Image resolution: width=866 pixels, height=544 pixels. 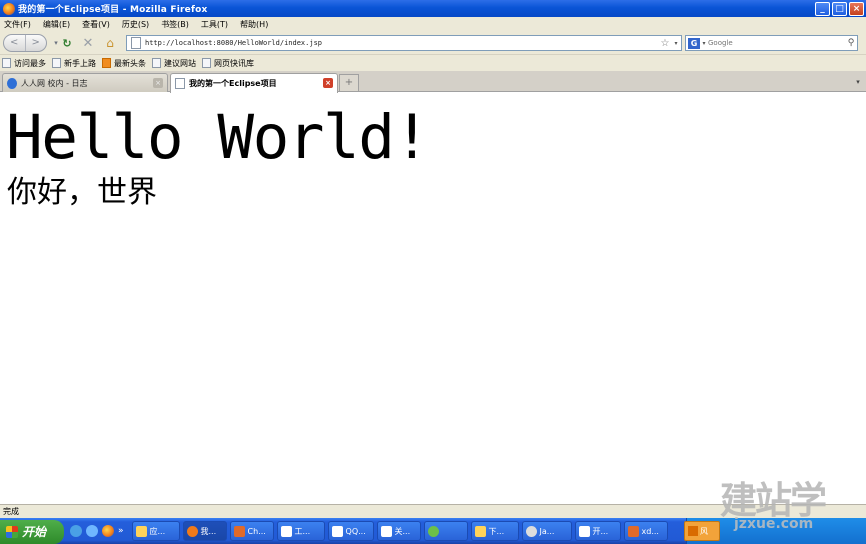 I want to click on watermark: 建站学 jzxue.com, so click(x=790, y=505).